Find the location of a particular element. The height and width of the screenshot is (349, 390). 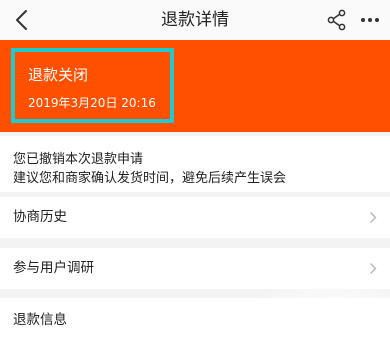

user-survey-row: 参与用户调研 is located at coordinates (195, 268).